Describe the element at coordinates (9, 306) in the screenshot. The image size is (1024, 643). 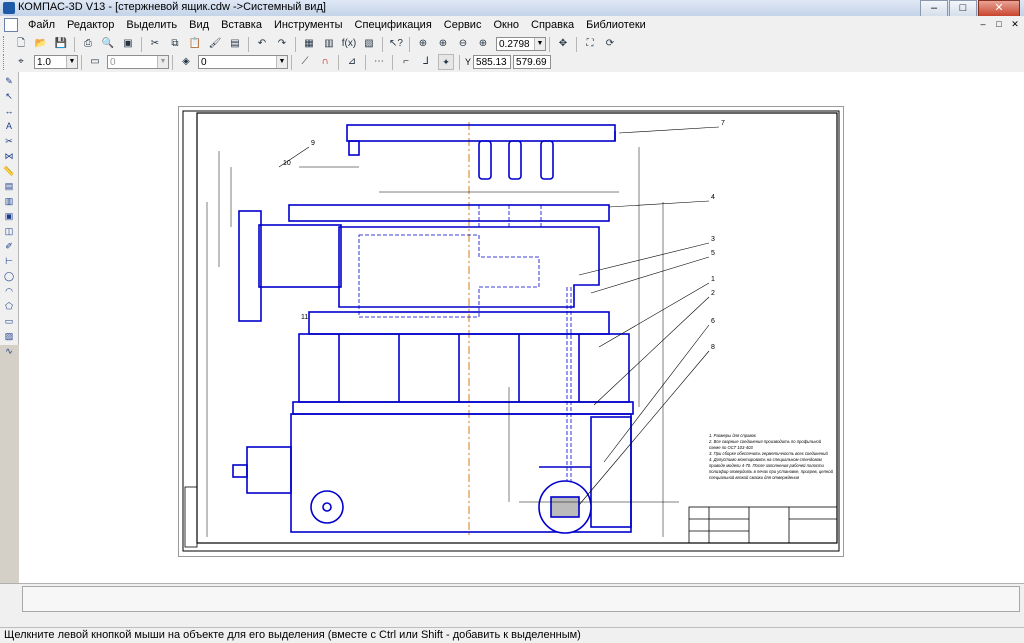
I see `polygon-icon: ⬠` at that location.